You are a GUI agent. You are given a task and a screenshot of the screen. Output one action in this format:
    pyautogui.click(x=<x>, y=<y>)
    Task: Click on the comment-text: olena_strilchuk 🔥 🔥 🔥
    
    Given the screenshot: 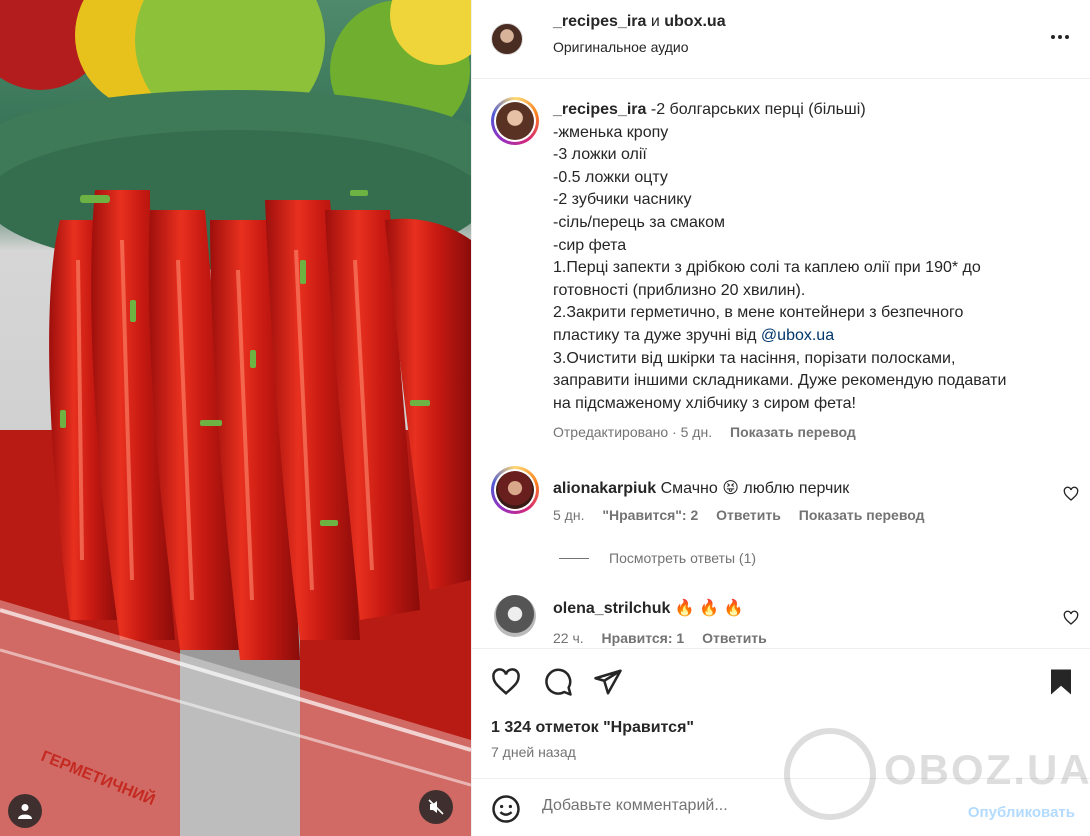 What is the action you would take?
    pyautogui.click(x=648, y=608)
    